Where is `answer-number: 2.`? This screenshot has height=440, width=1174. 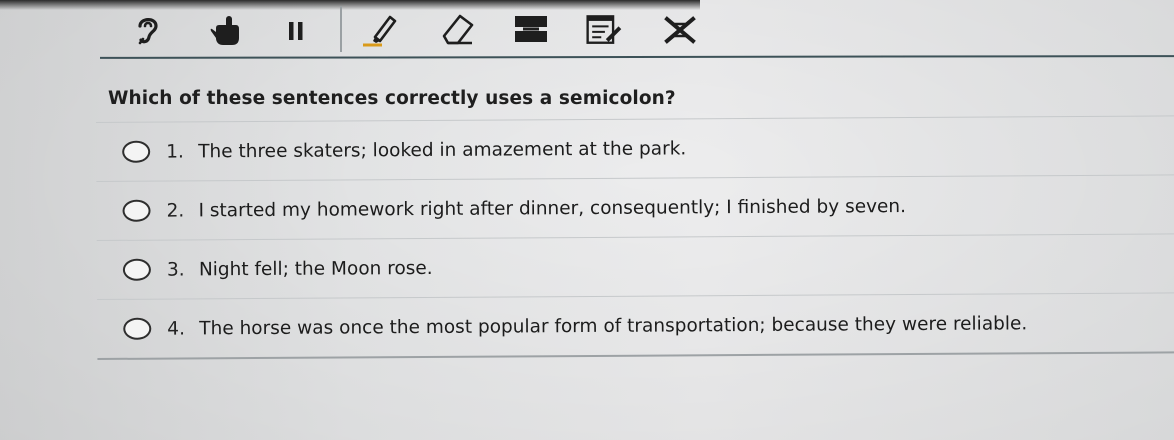 answer-number: 2. is located at coordinates (175, 210).